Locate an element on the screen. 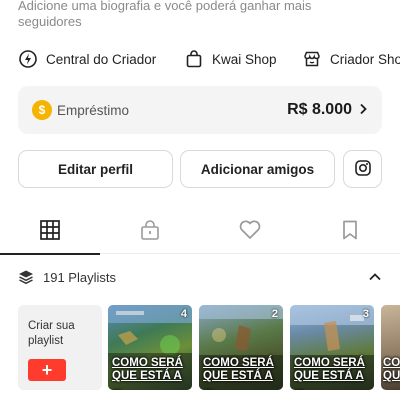 Image resolution: width=400 pixels, height=400 pixels. shortcut-creator-shop: Criador Sho is located at coordinates (351, 59).